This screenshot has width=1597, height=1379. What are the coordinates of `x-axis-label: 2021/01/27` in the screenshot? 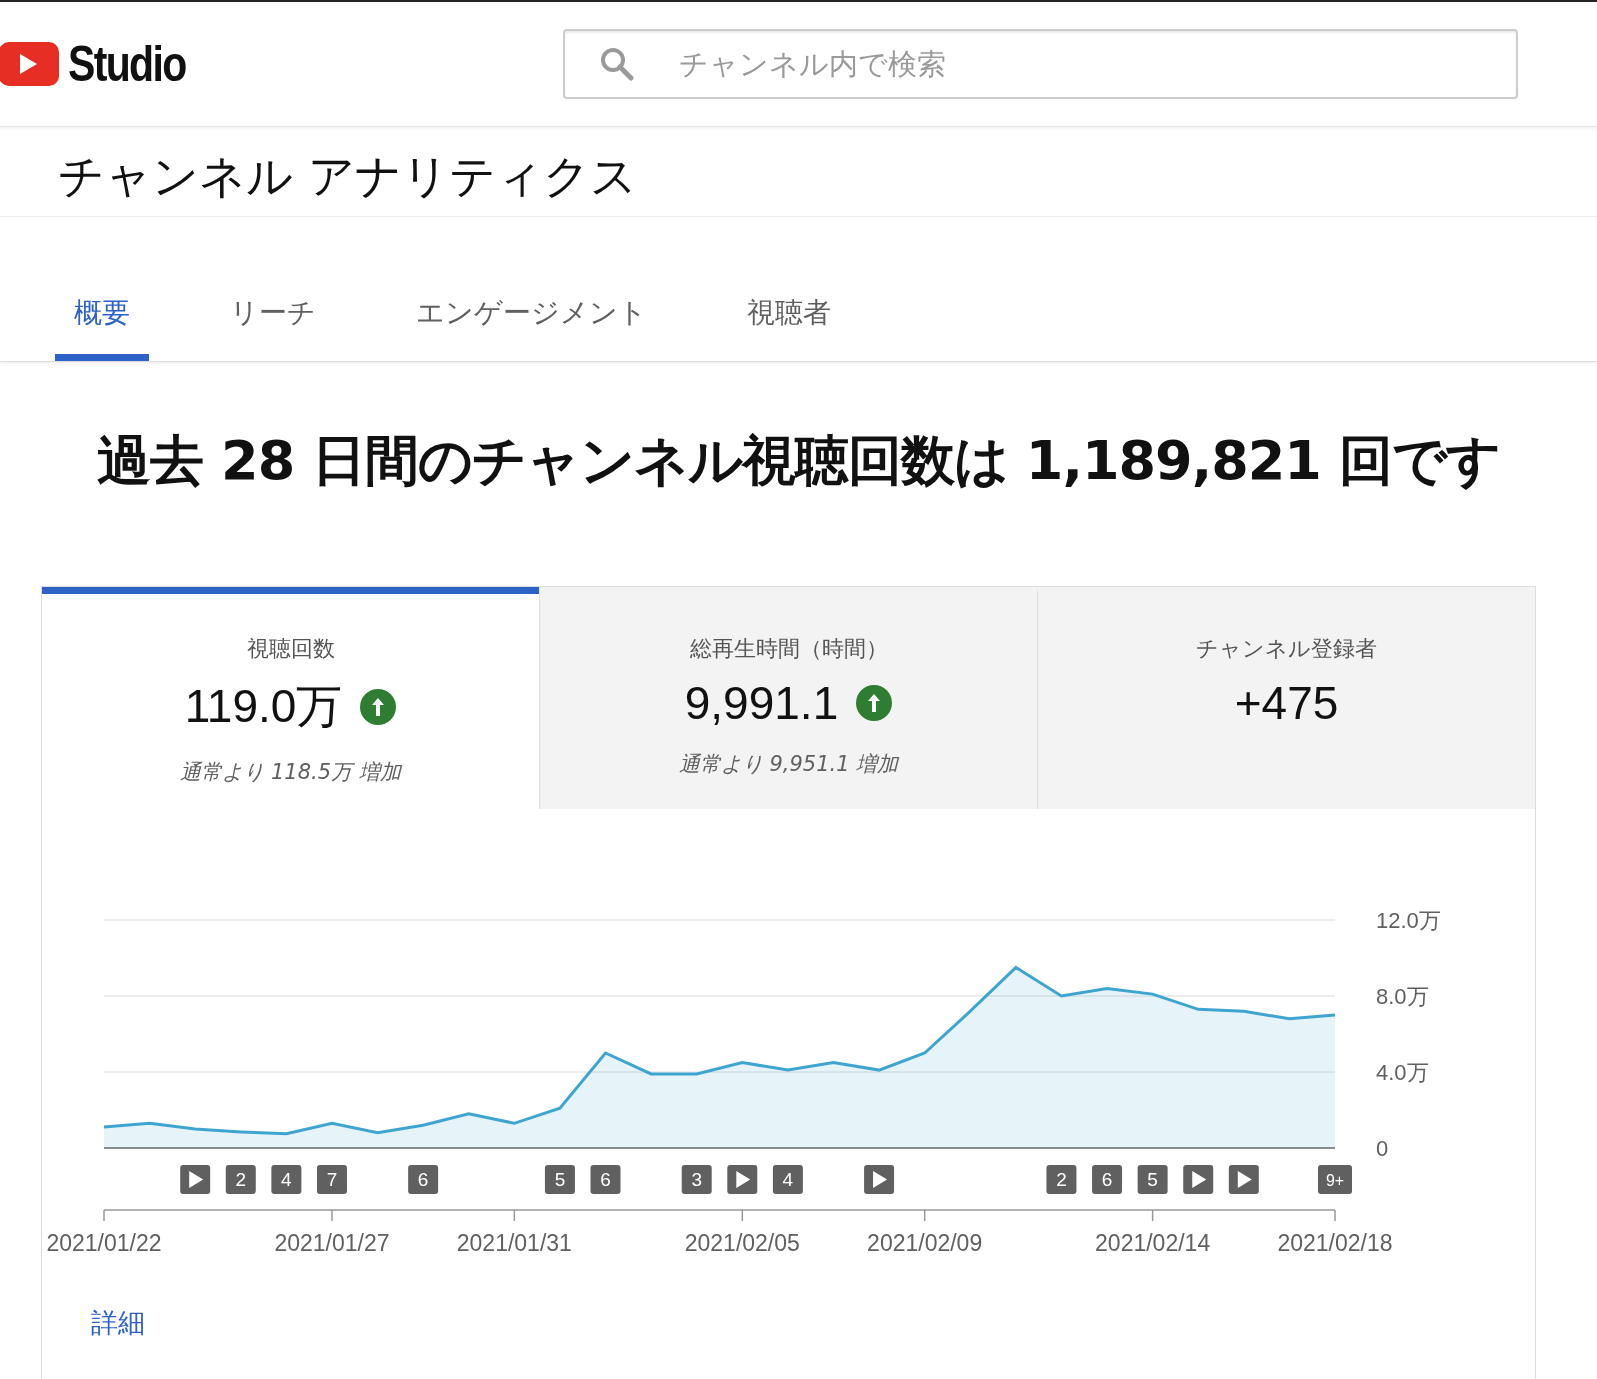 It's located at (332, 1243).